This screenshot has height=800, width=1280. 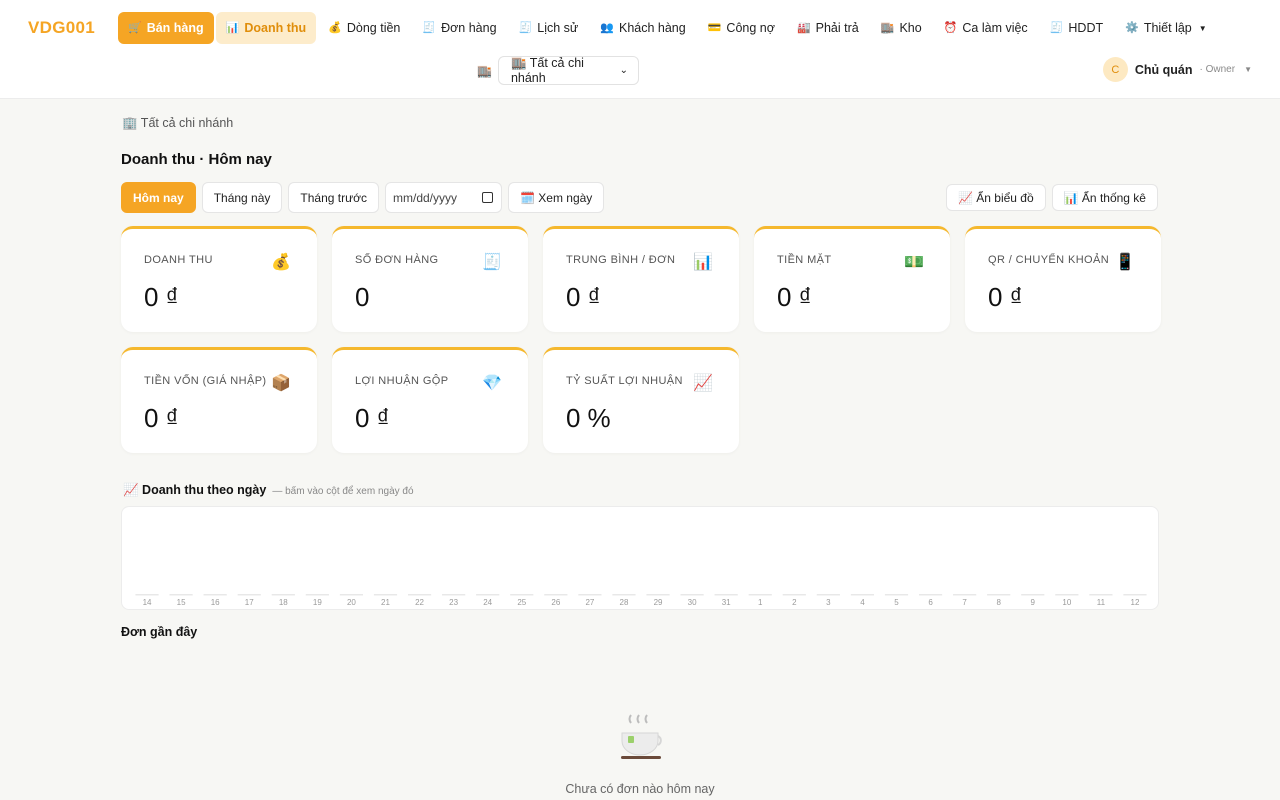 I want to click on x-tick-label: 4, so click(x=862, y=602).